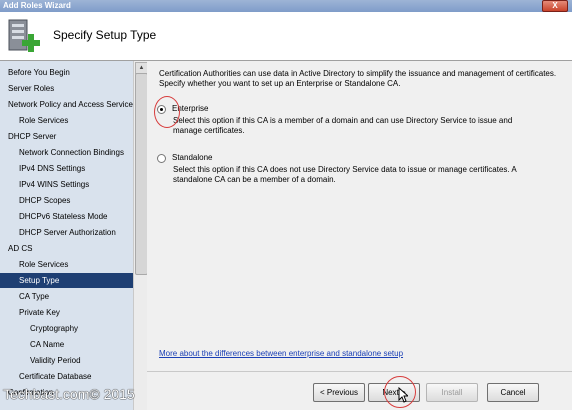  Describe the element at coordinates (555, 6) in the screenshot. I see `close-button: X` at that location.